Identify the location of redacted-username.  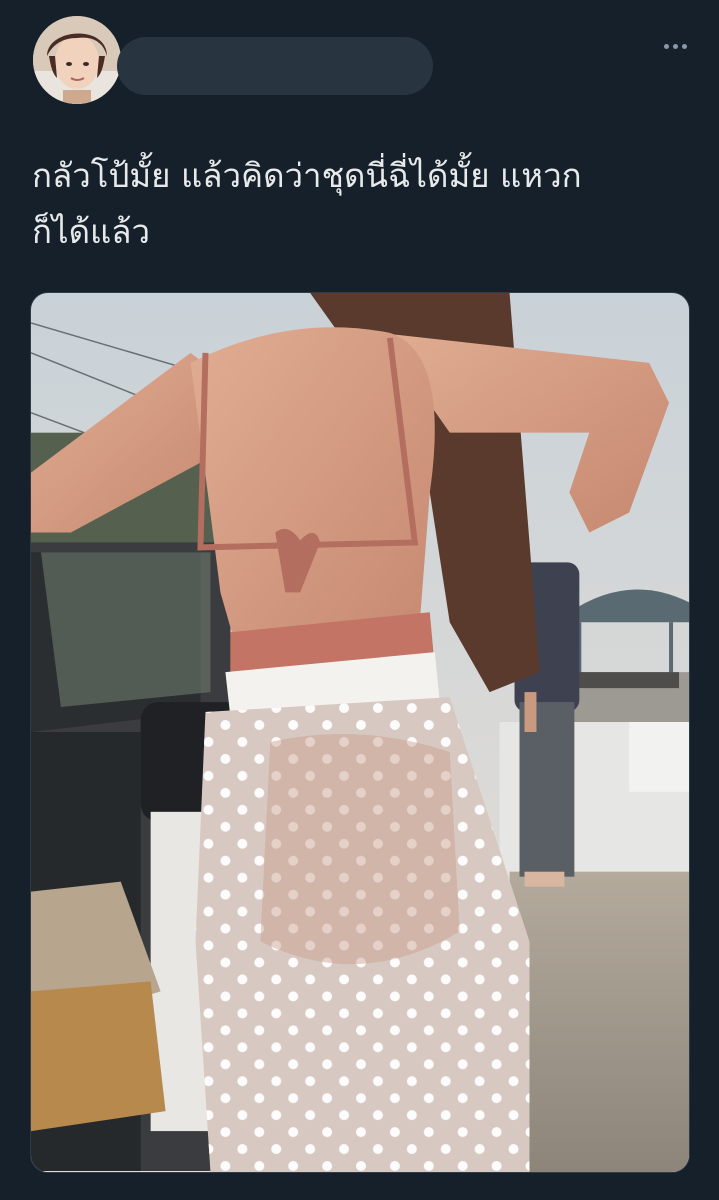
(275, 66).